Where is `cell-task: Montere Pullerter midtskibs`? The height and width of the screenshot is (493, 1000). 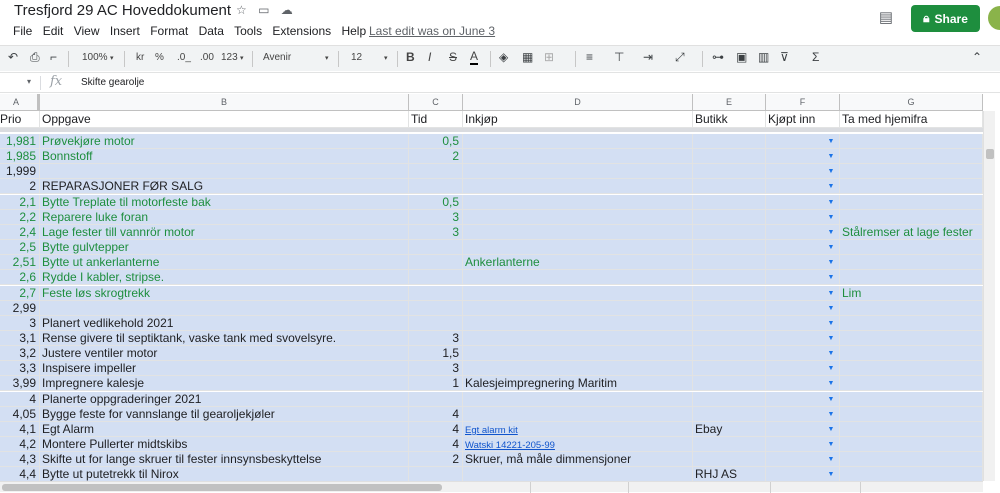
cell-task: Montere Pullerter midtskibs is located at coordinates (224, 444).